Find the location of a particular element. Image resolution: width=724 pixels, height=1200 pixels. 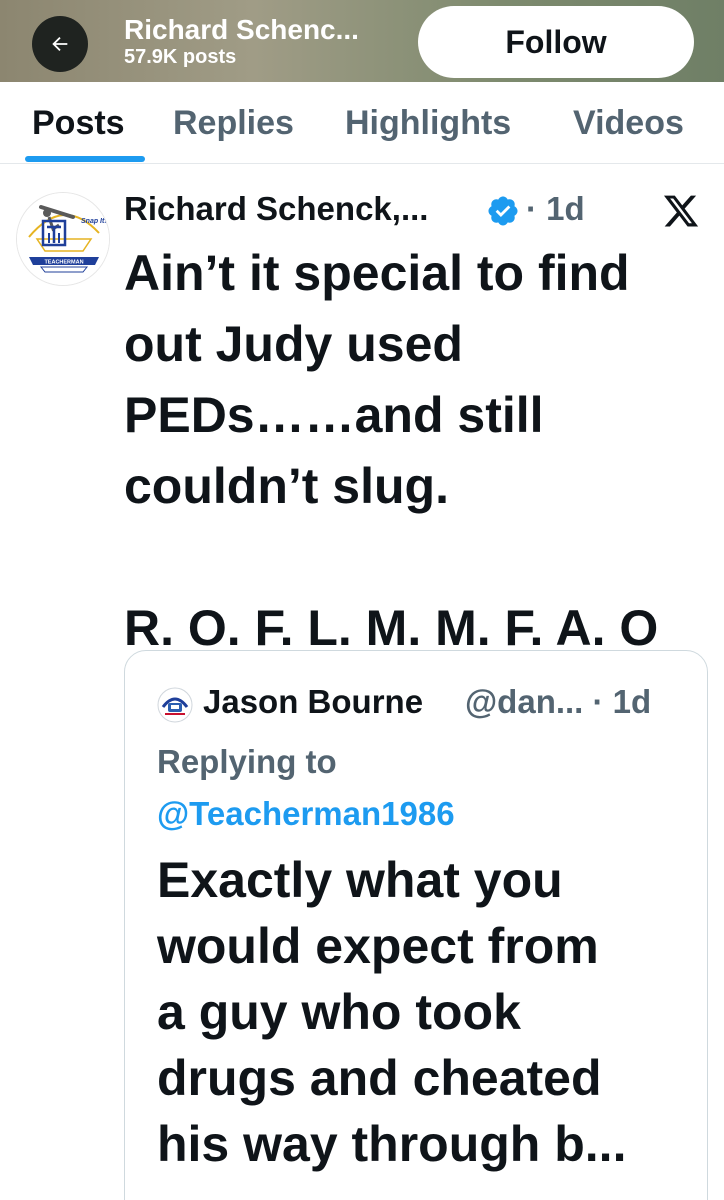

avatar-logo-text: TEACHERMAN is located at coordinates (63, 263).